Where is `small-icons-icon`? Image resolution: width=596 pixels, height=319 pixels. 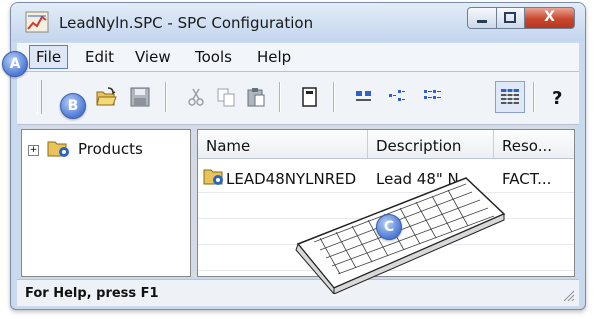 small-icons-icon is located at coordinates (398, 97).